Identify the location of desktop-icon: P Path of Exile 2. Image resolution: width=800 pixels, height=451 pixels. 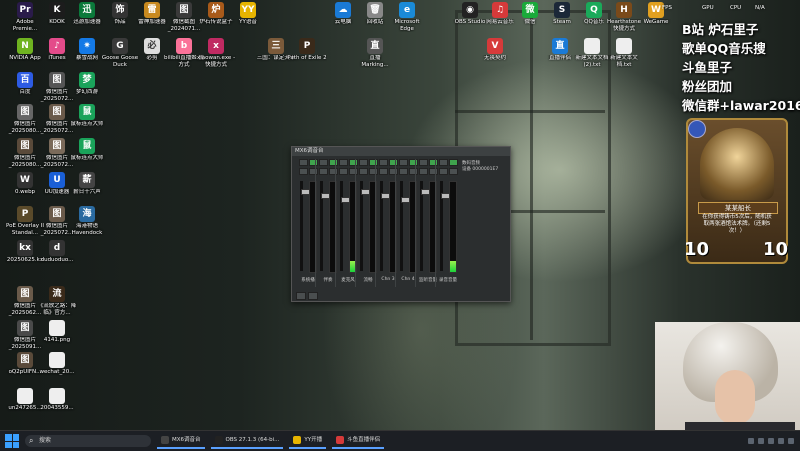
(307, 50).